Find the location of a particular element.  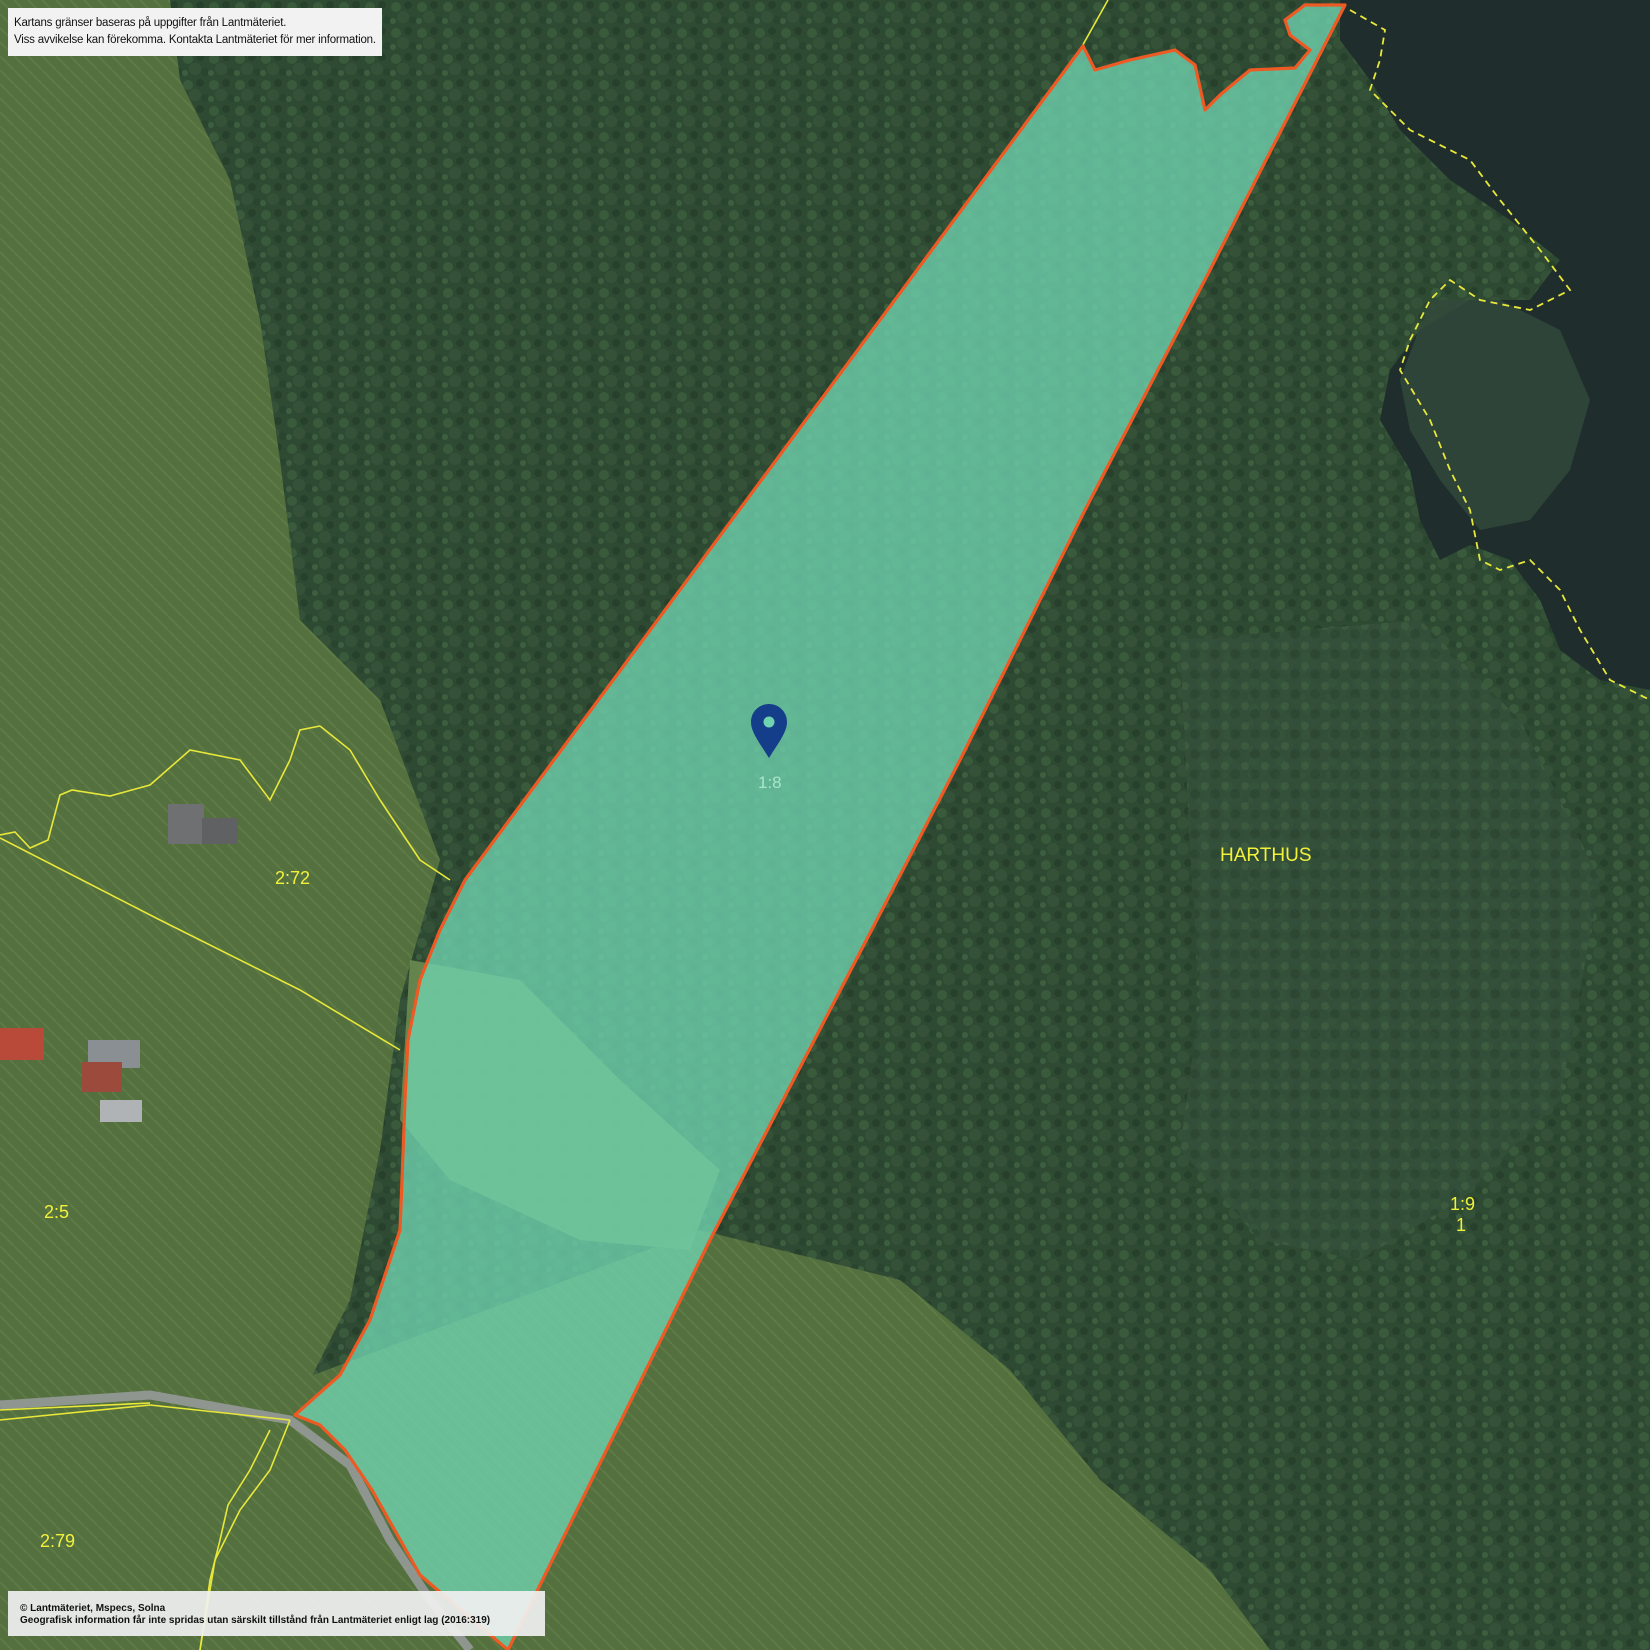

parcel-label: 2:72 is located at coordinates (292, 878).